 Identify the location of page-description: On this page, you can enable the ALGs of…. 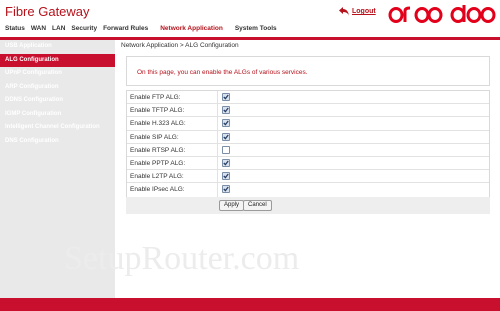
(222, 72).